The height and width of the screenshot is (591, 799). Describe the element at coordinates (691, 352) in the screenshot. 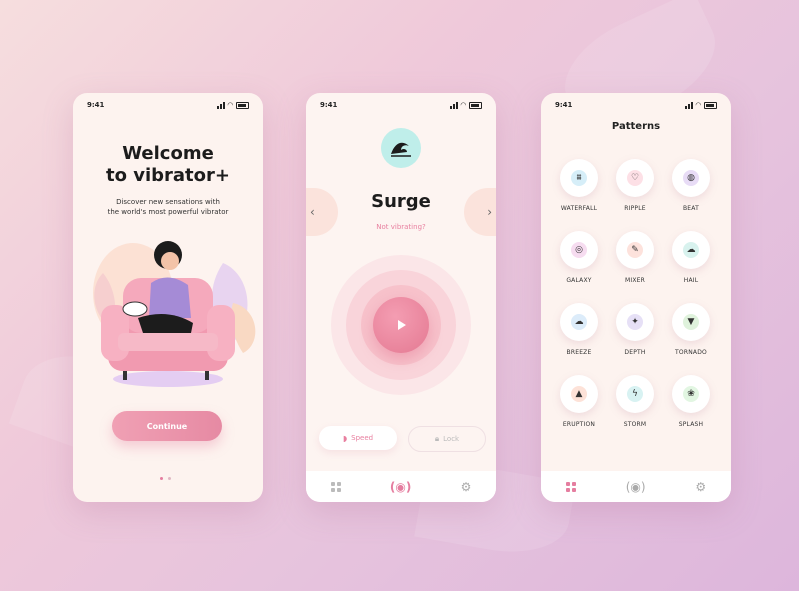

I see `pattern-label: TORNADO` at that location.